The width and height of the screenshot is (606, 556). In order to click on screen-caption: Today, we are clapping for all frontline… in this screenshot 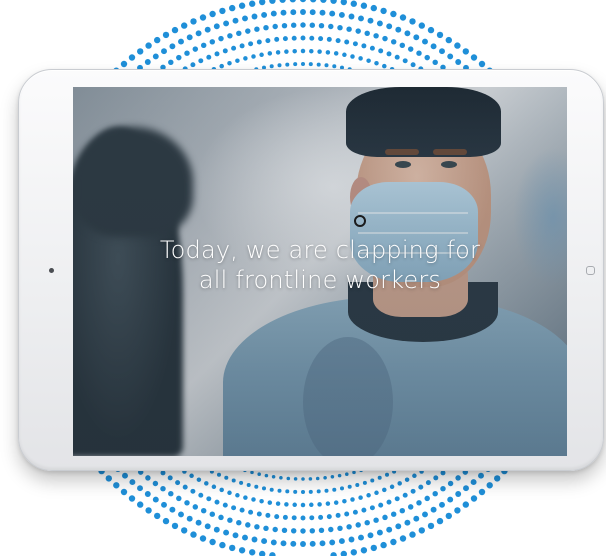, I will do `click(320, 265)`.